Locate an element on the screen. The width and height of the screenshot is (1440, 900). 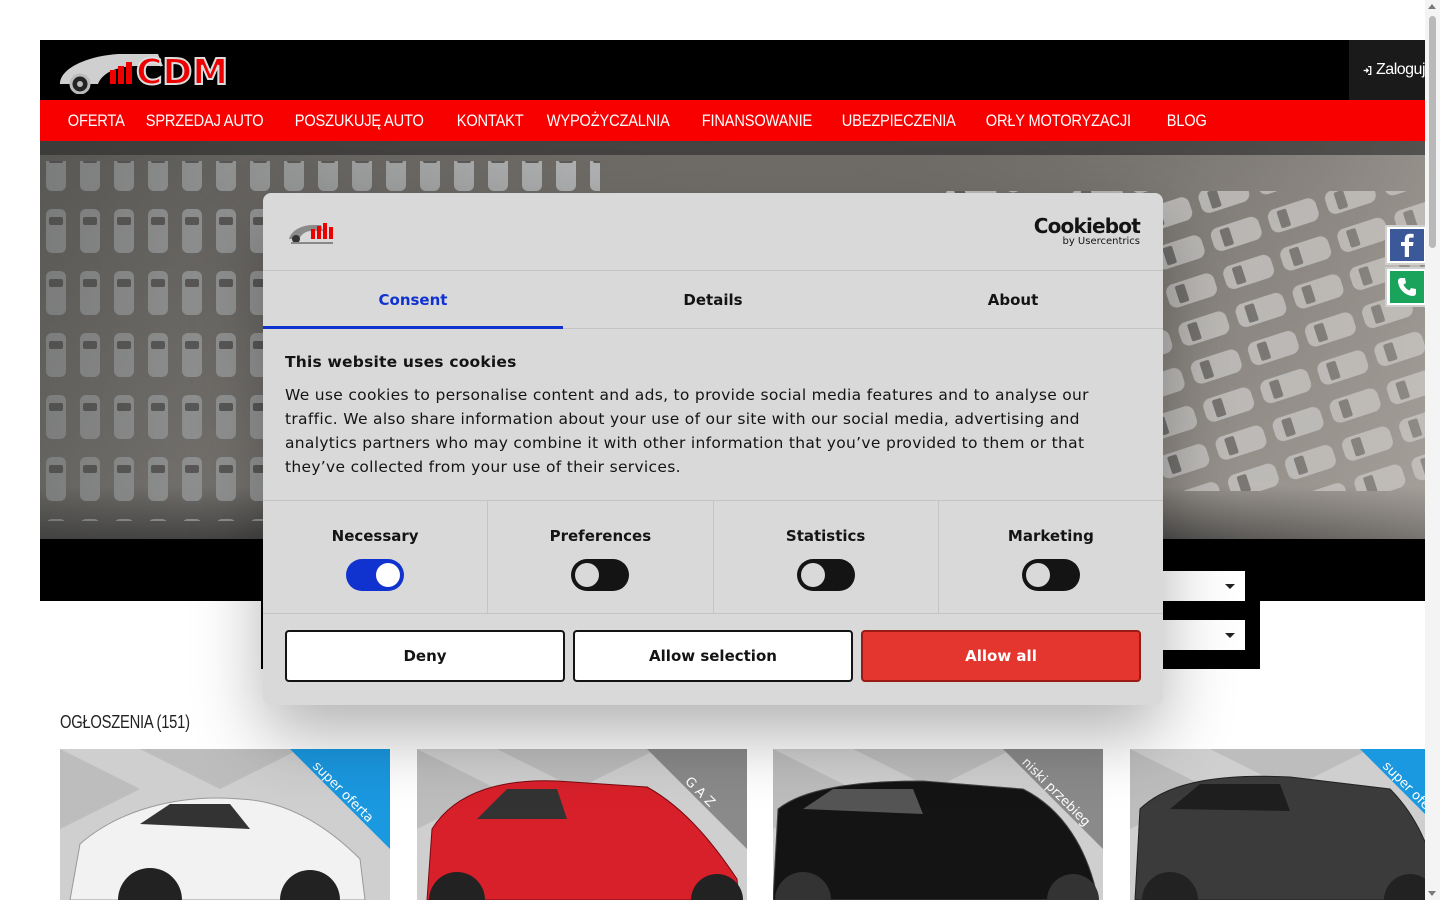
page-scrollbar is located at coordinates (1432, 450).